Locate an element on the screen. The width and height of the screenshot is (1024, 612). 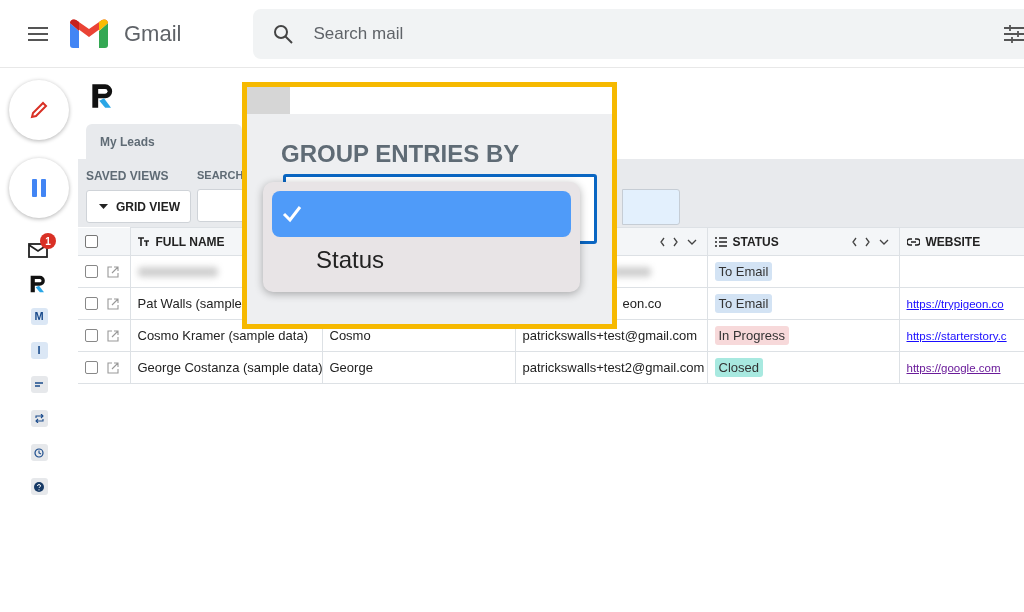
grid-view-button: GRID VIEW is located at coordinates (138, 206).